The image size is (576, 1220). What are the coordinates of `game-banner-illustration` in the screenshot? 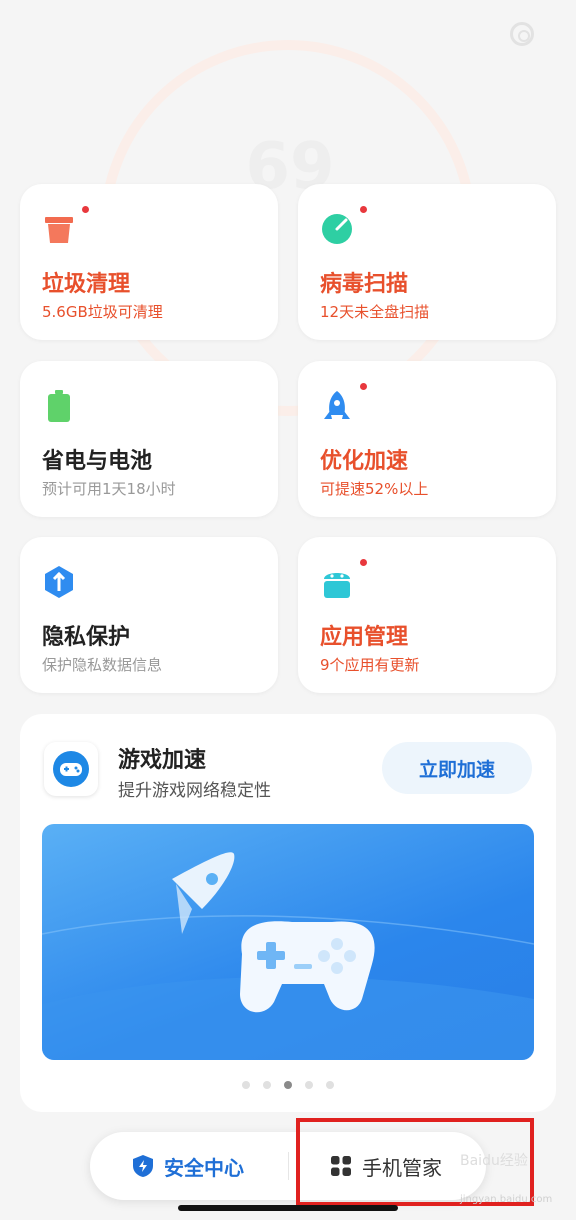 It's located at (288, 956).